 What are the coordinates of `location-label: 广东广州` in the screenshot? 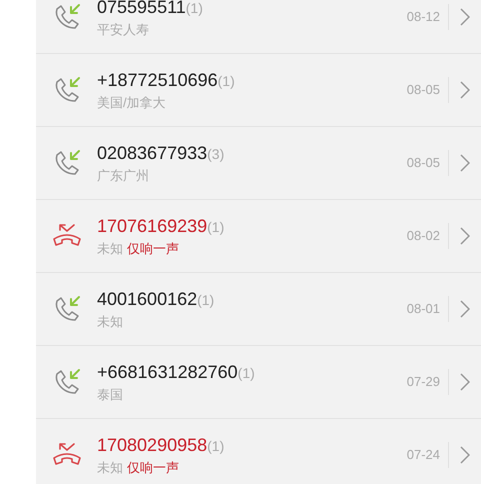 It's located at (123, 175).